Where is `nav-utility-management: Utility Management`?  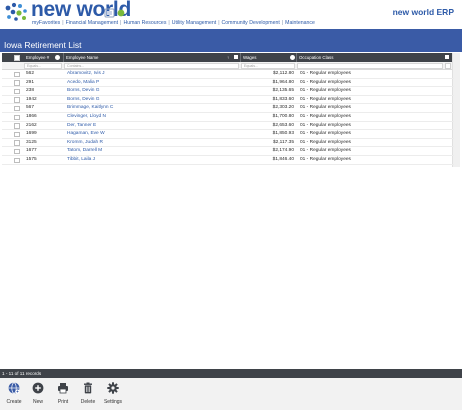 nav-utility-management: Utility Management is located at coordinates (194, 23).